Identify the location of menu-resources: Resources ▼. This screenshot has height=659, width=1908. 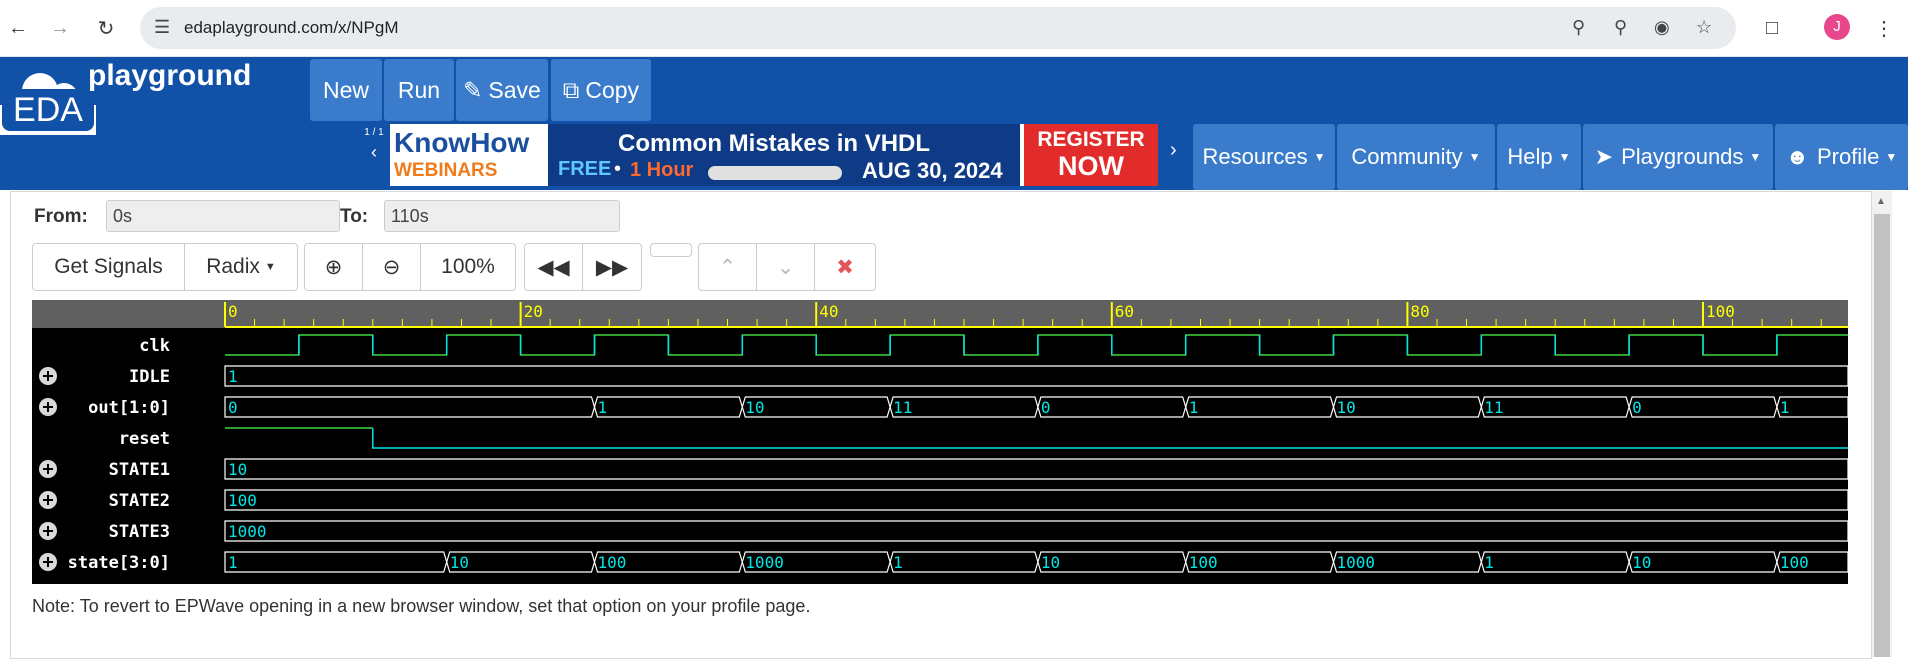
(1264, 157).